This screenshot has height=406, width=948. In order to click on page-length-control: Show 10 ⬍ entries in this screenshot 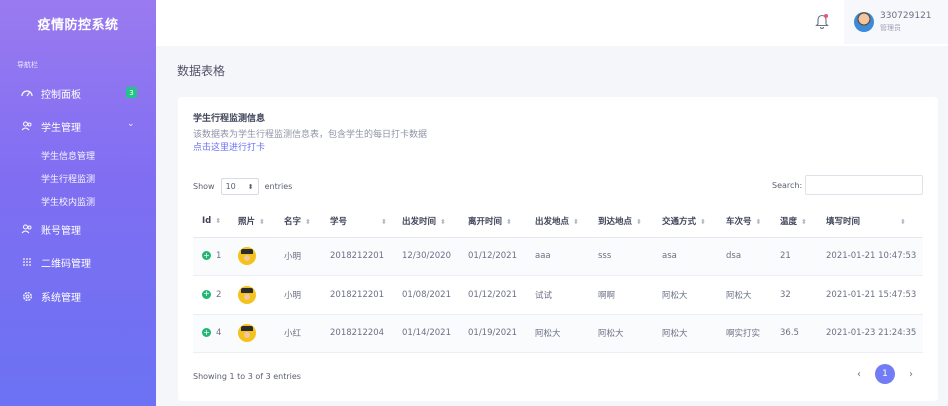, I will do `click(242, 186)`.